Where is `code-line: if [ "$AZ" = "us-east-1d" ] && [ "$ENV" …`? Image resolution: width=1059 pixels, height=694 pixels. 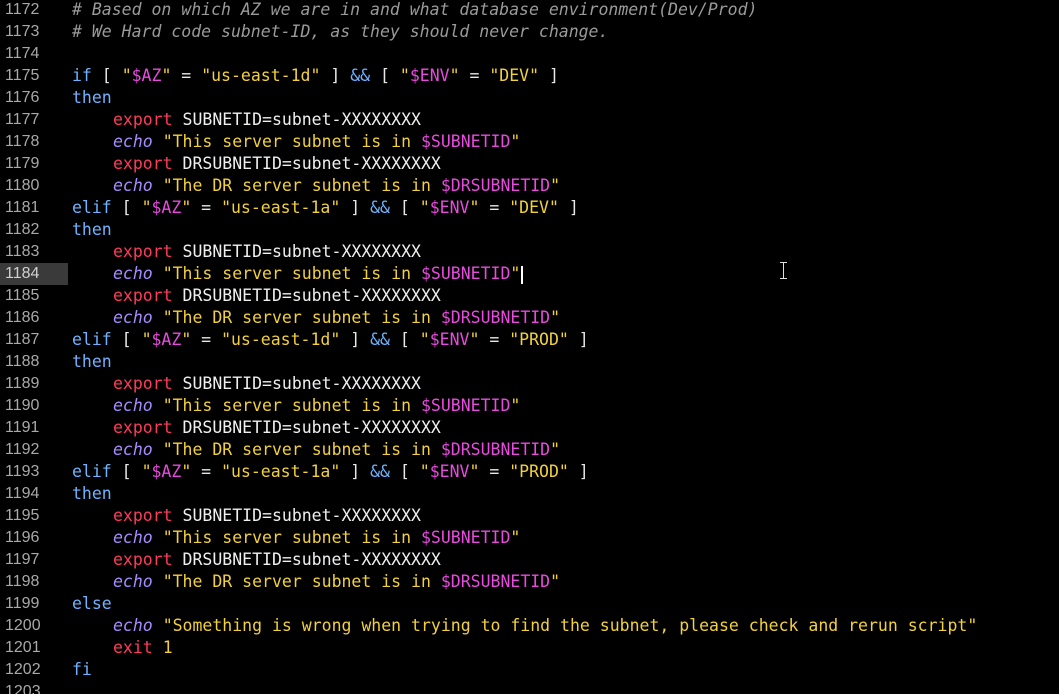
code-line: if [ "$AZ" = "us-east-1d" ] && [ "$ENV" … is located at coordinates (565, 76).